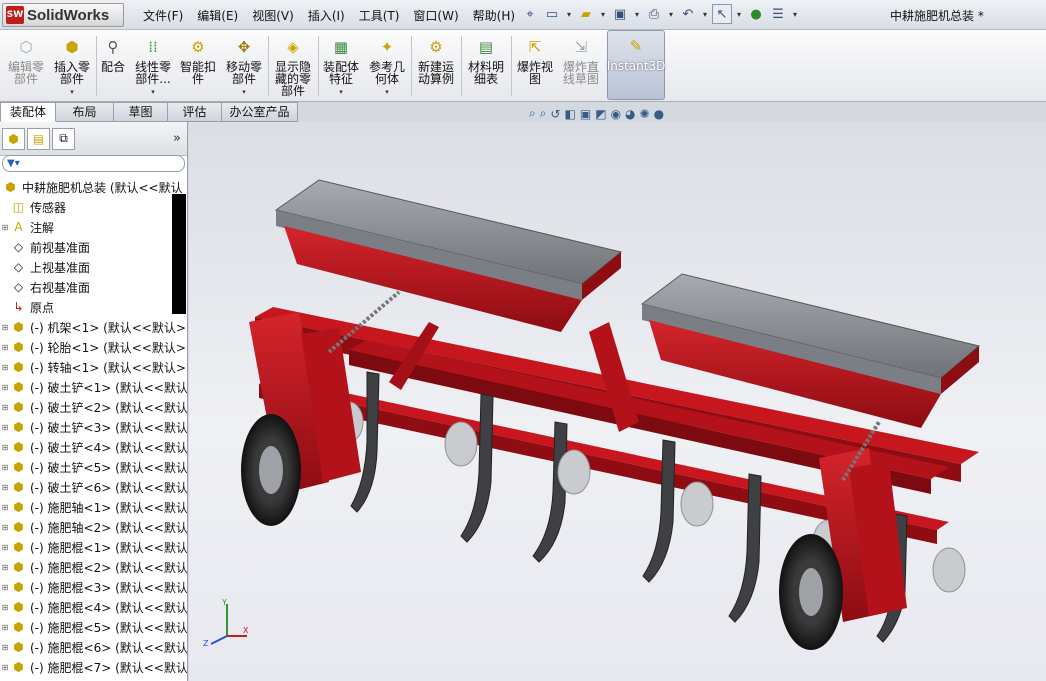 The image size is (1046, 681). I want to click on menu-help: 帮助(H), so click(494, 15).